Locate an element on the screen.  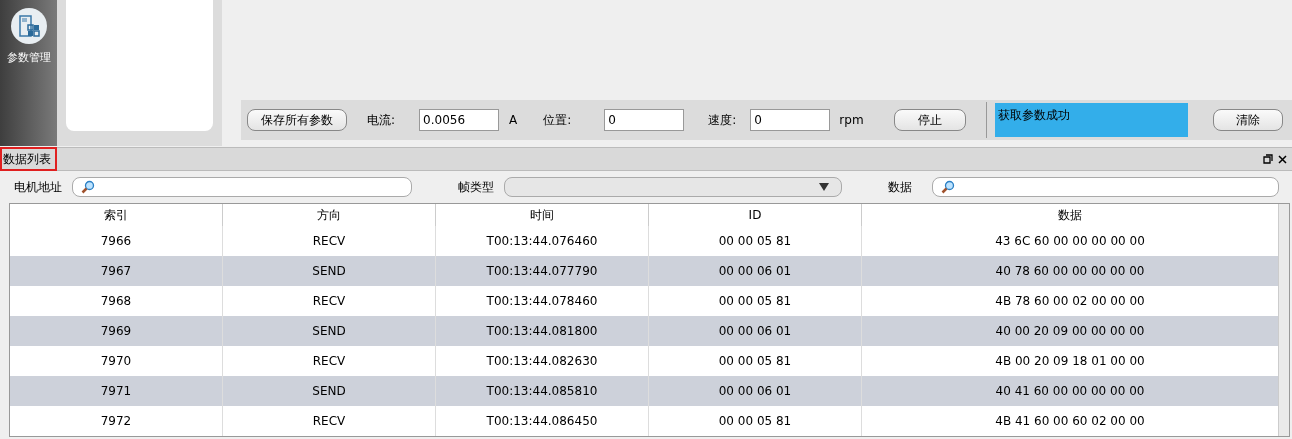
current-label: 电流: is located at coordinates (381, 120).